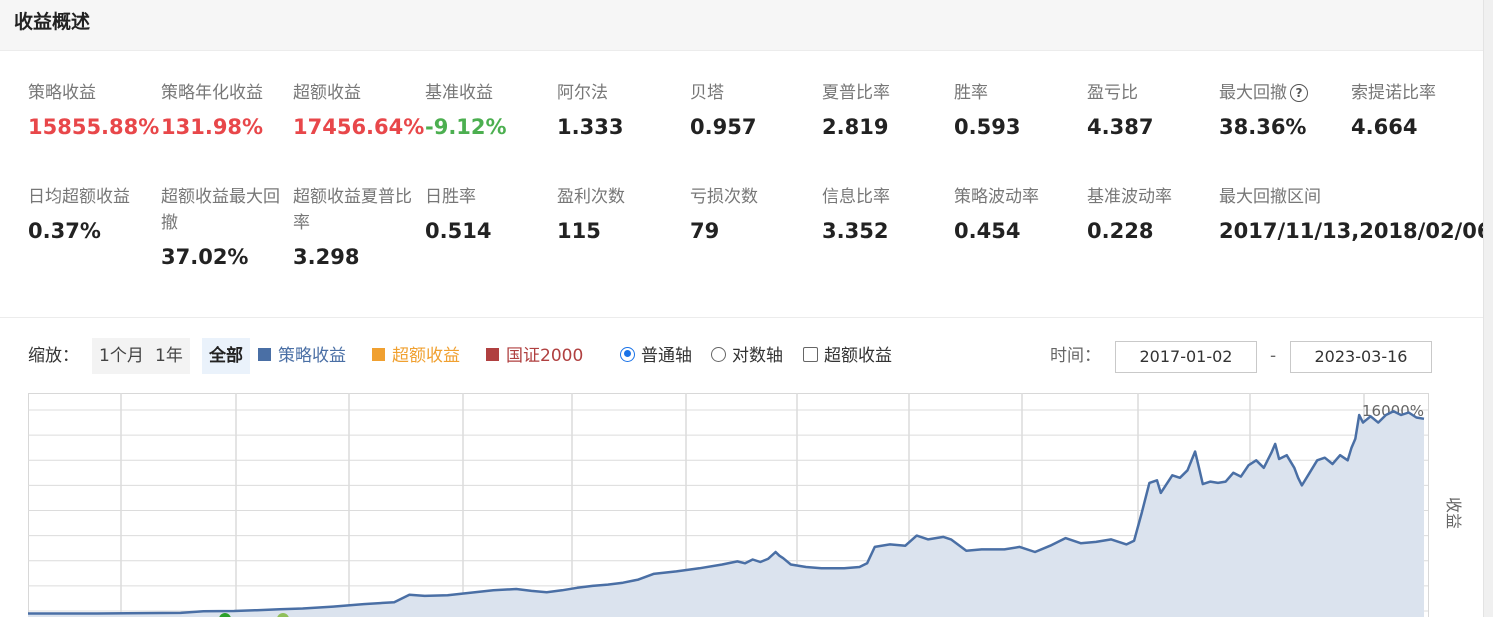 The image size is (1493, 617). What do you see at coordinates (62, 93) in the screenshot?
I see `metric-label-text: 策略收益` at bounding box center [62, 93].